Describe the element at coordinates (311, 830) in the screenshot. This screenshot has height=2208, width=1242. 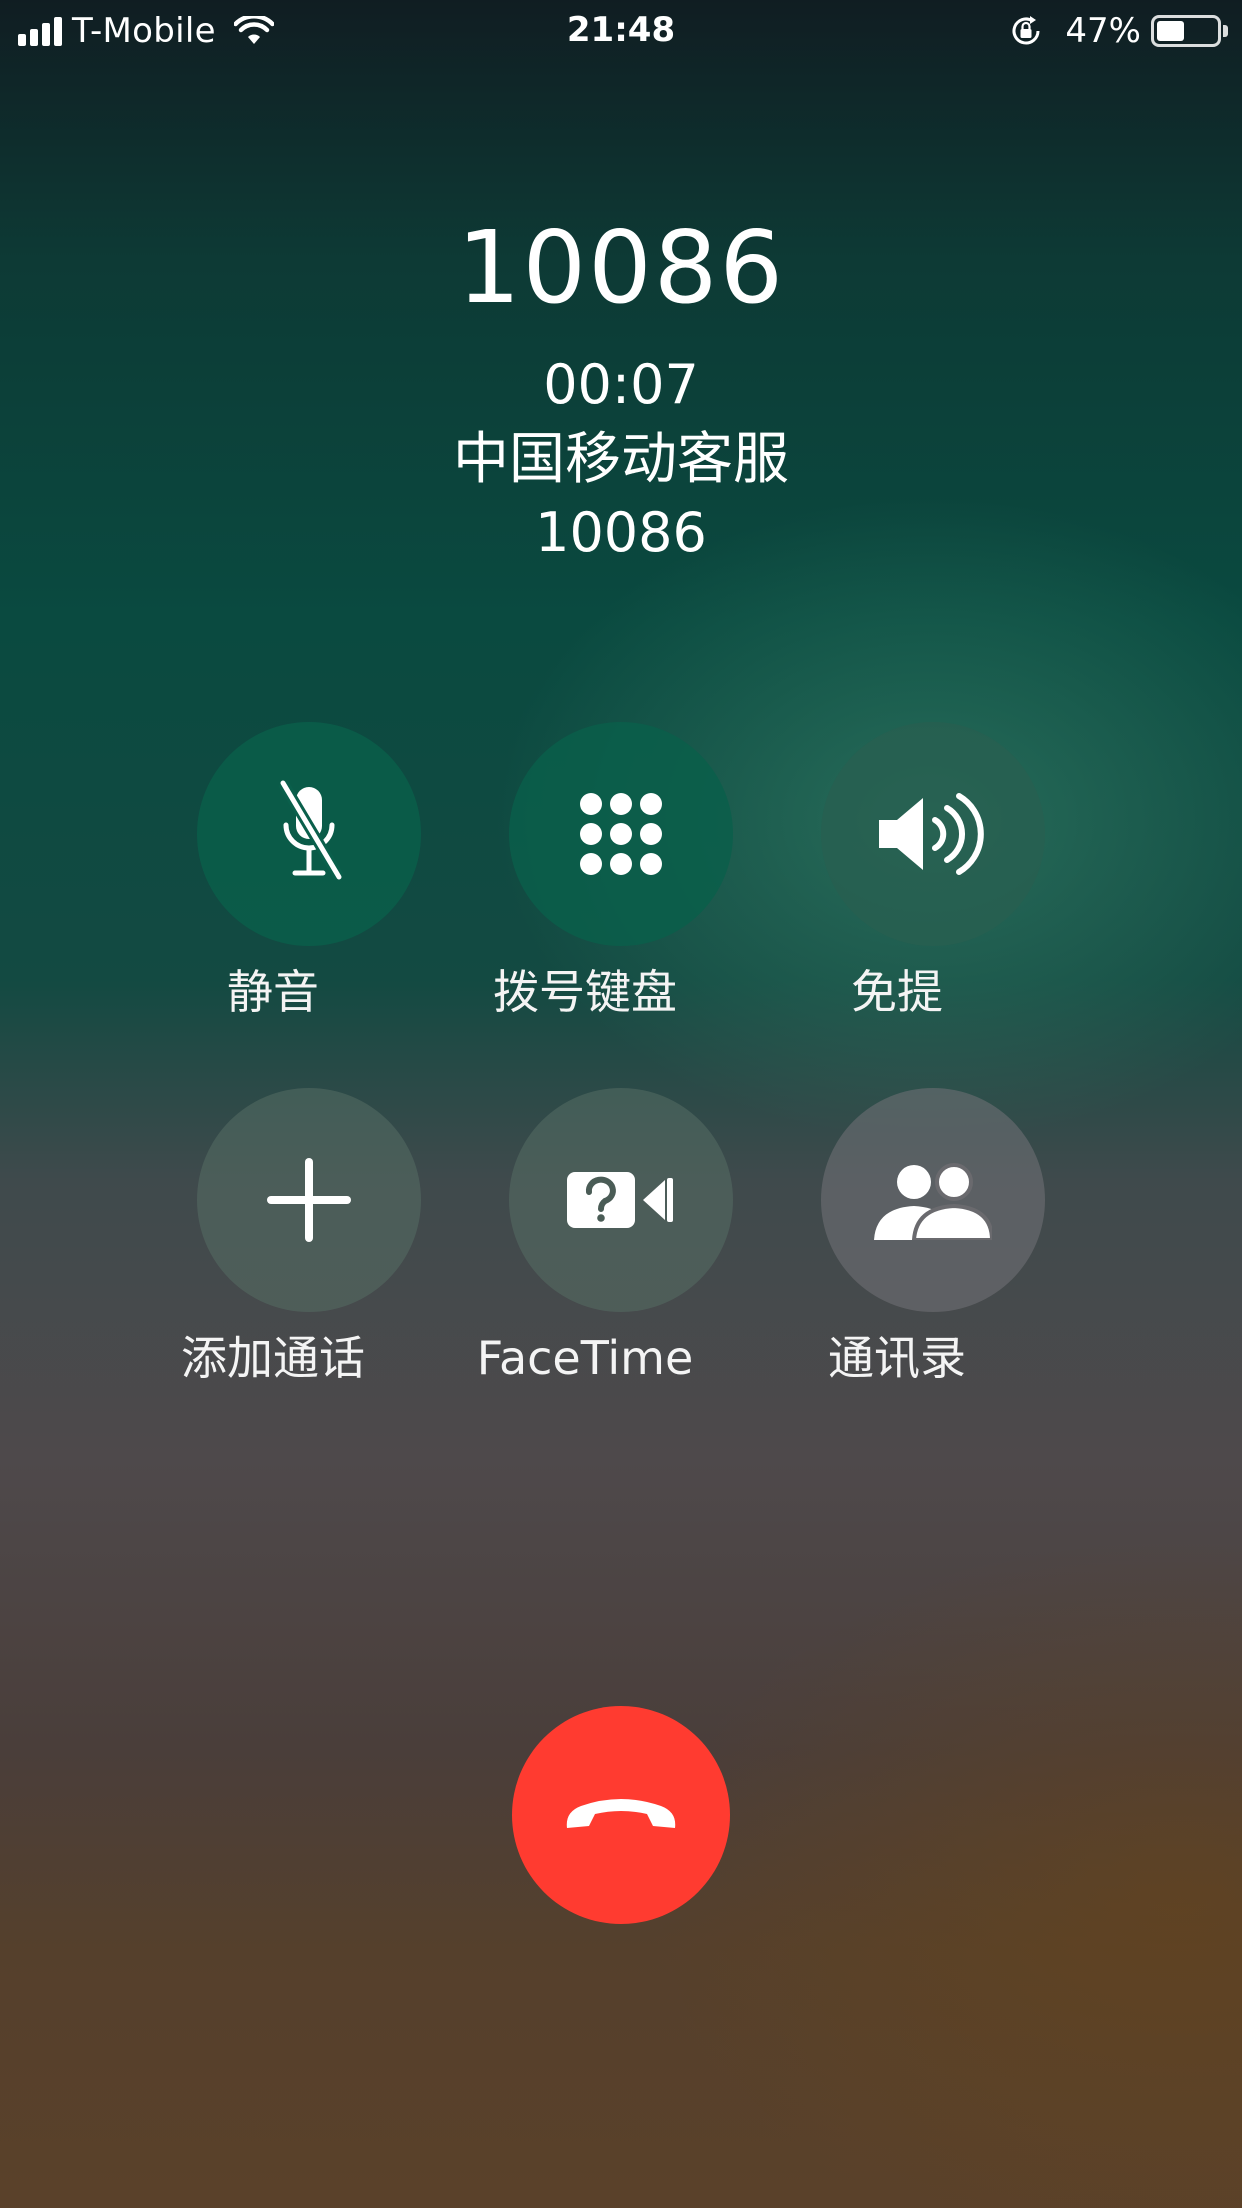
I see `mute-icon` at that location.